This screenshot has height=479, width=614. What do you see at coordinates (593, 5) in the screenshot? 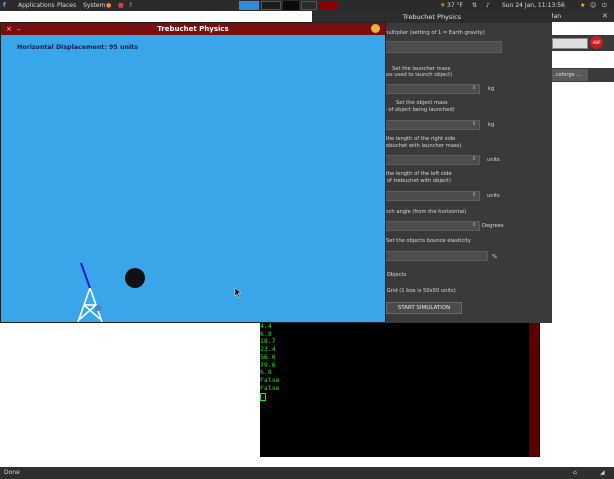
I see `user-icon: ☺` at bounding box center [593, 5].